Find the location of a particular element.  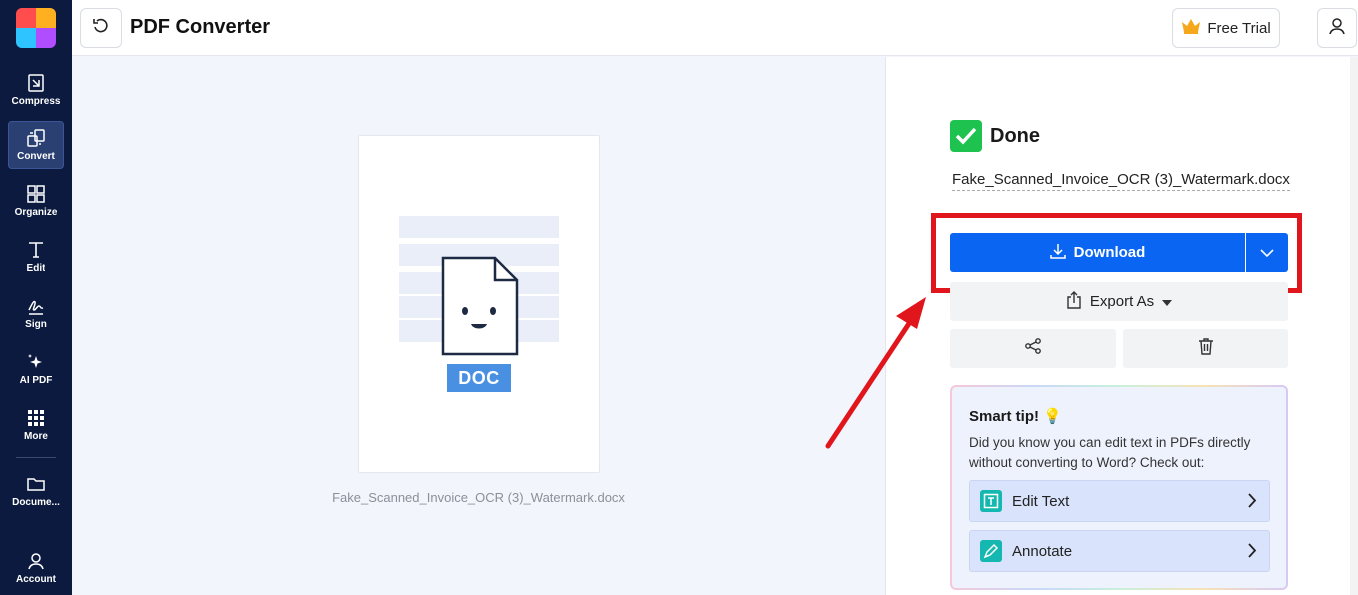

app-logo is located at coordinates (36, 28).